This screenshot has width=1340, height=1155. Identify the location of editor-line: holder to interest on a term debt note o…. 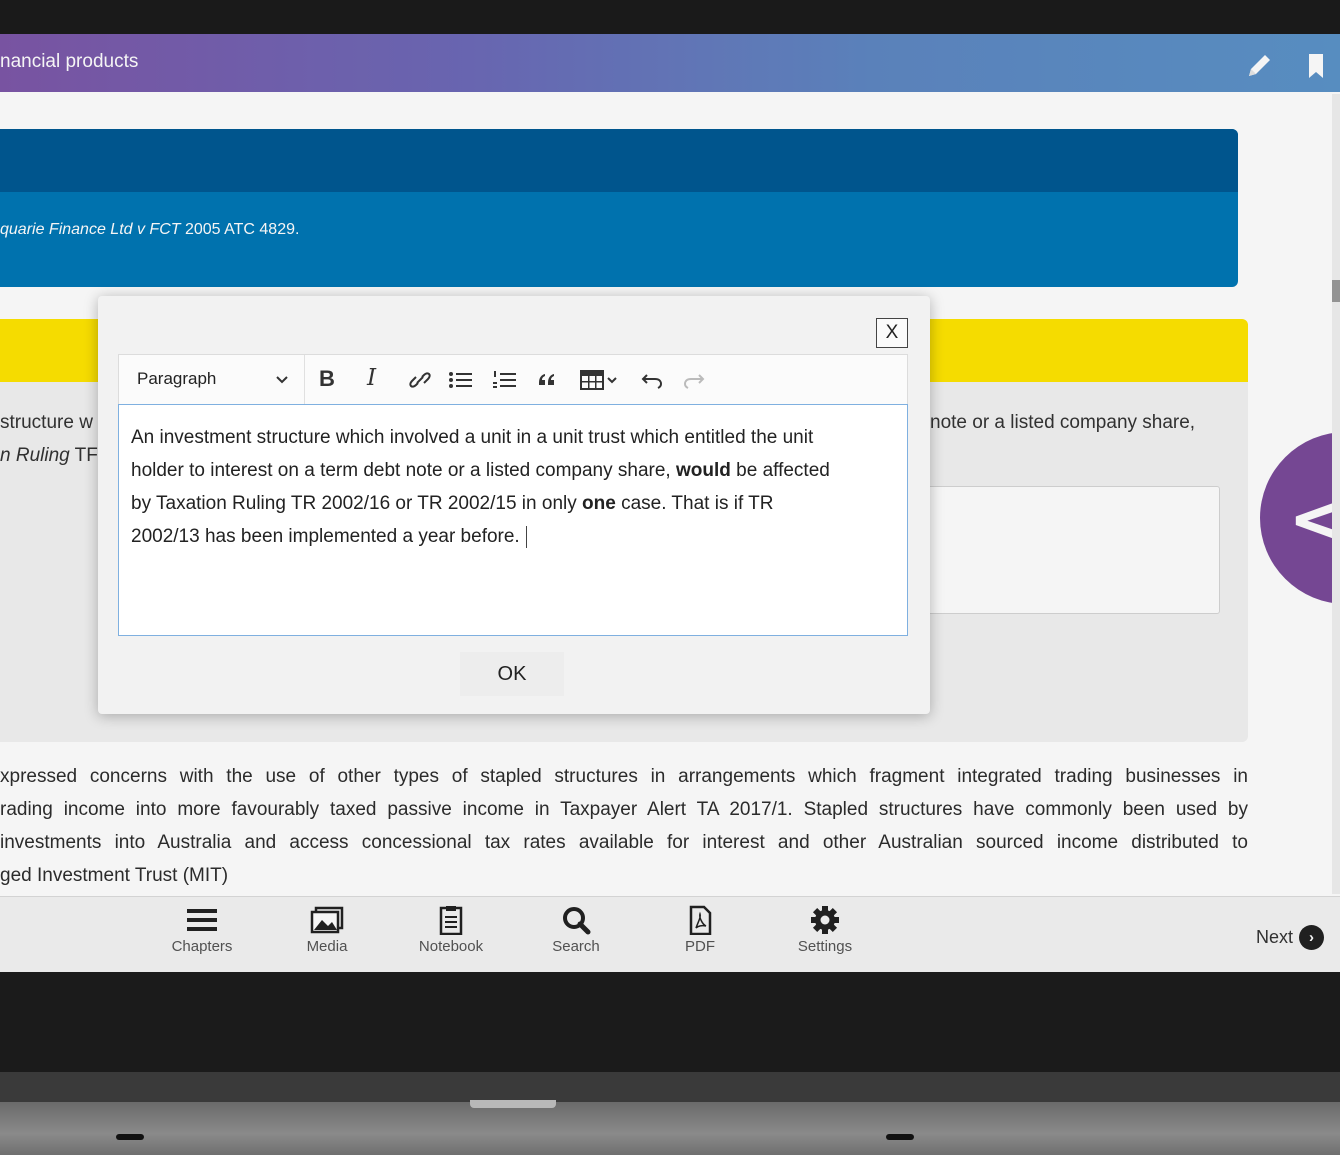
(516, 470).